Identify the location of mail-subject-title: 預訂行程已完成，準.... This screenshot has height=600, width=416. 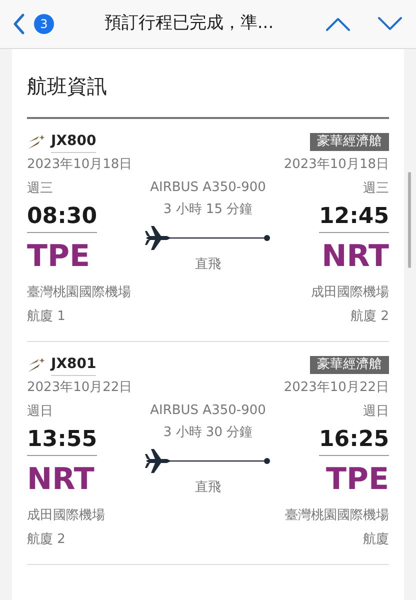
(189, 24).